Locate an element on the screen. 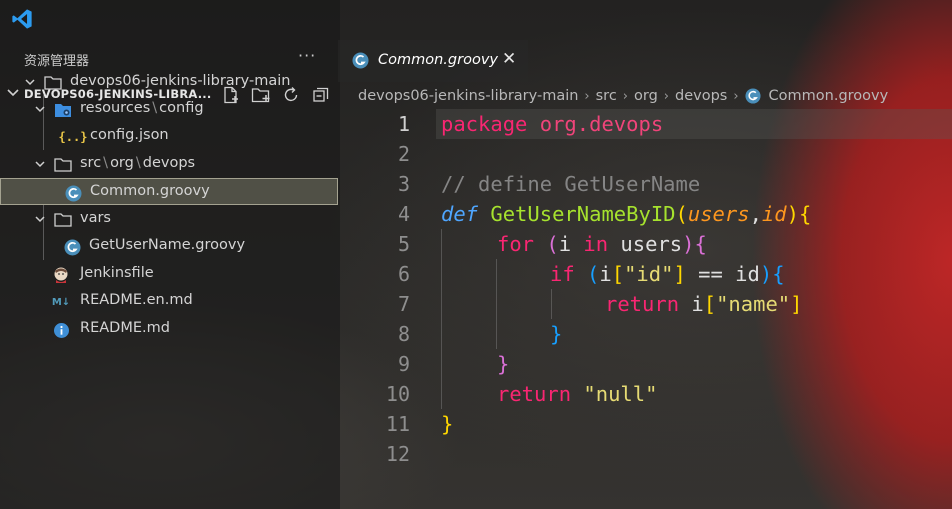 The image size is (952, 509). keyword: for is located at coordinates (516, 244).